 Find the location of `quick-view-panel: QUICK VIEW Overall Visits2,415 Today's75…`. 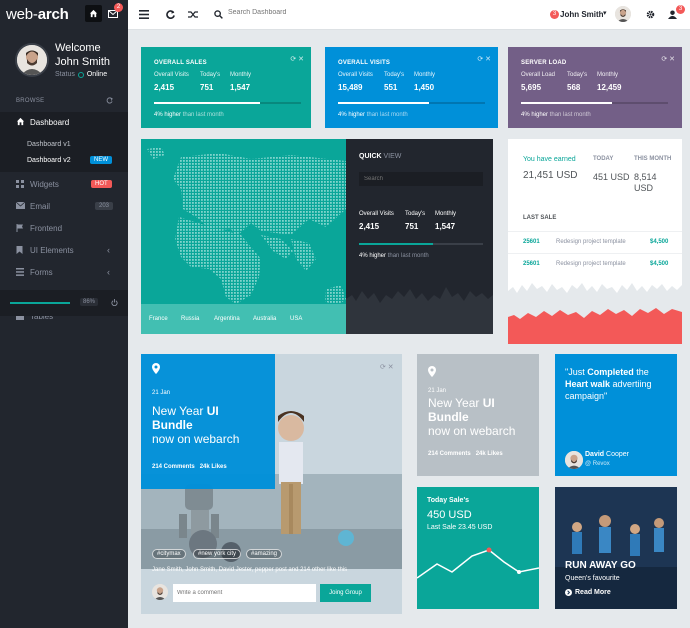

quick-view-panel: QUICK VIEW Overall Visits2,415 Today's75… is located at coordinates (419, 236).